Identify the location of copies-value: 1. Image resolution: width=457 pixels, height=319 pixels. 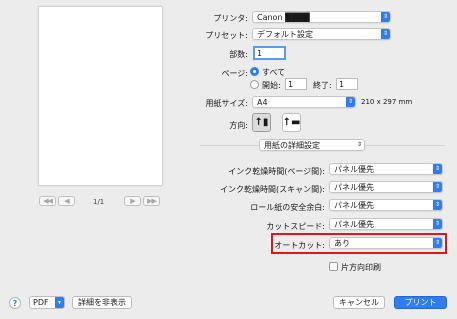
(260, 53).